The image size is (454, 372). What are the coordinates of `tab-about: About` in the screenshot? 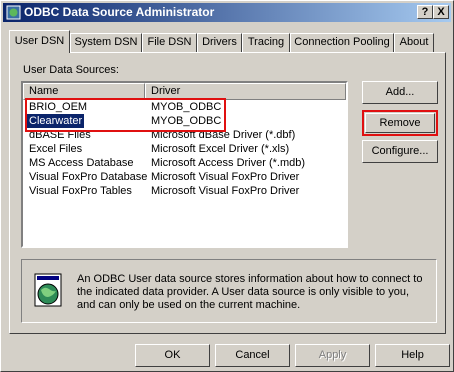 It's located at (414, 42).